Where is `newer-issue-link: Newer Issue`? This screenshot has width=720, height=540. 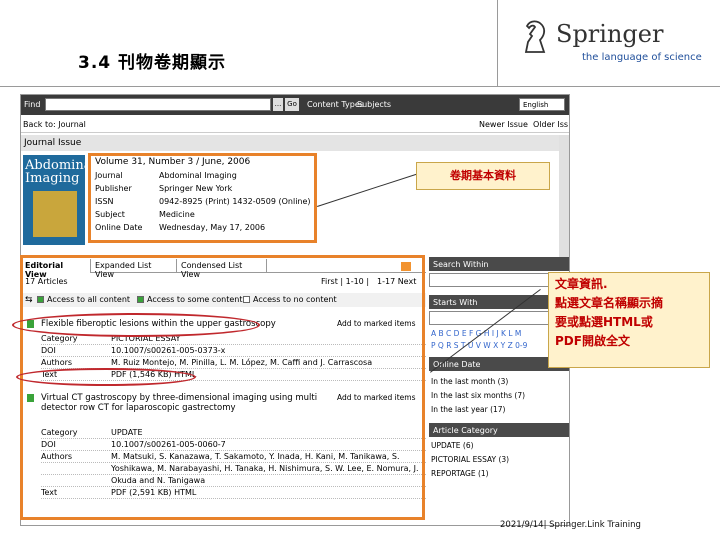 newer-issue-link: Newer Issue is located at coordinates (503, 124).